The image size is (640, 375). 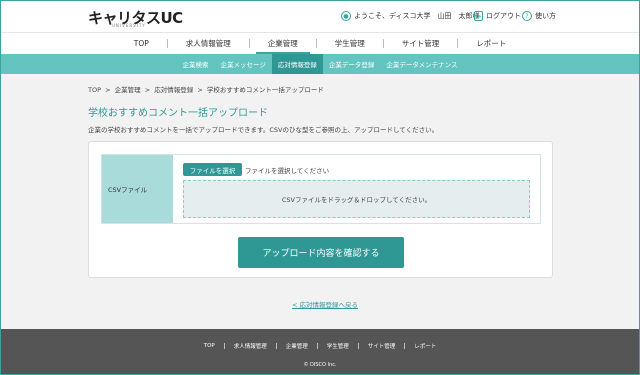 What do you see at coordinates (178, 113) in the screenshot?
I see `page-title: 学校おすすめコメント一括アップロード` at bounding box center [178, 113].